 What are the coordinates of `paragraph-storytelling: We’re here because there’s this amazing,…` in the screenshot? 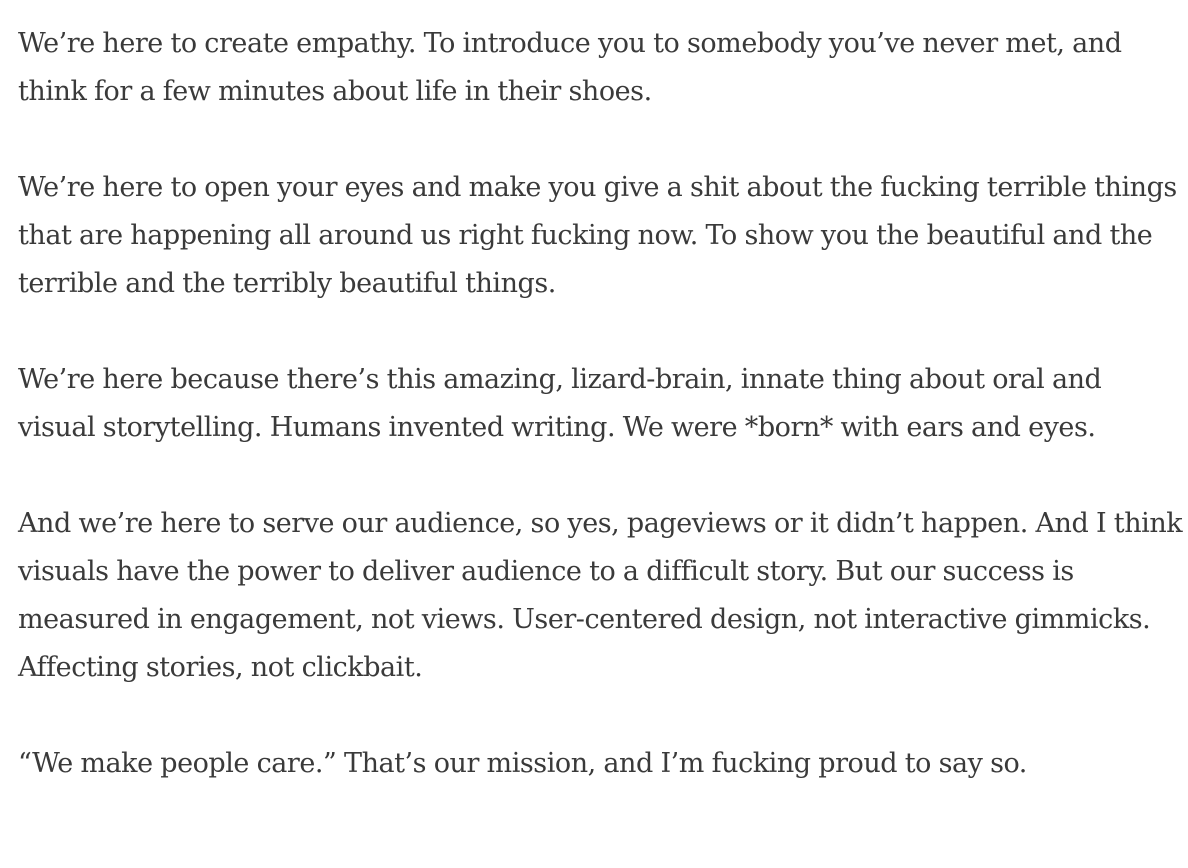 It's located at (560, 403).